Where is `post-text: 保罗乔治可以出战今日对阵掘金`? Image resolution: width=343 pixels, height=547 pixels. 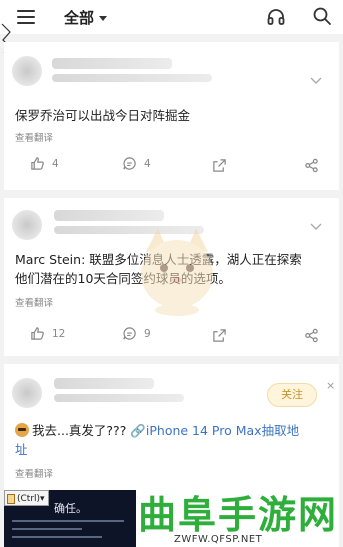 post-text: 保罗乔治可以出战今日对阵掘金 is located at coordinates (103, 115).